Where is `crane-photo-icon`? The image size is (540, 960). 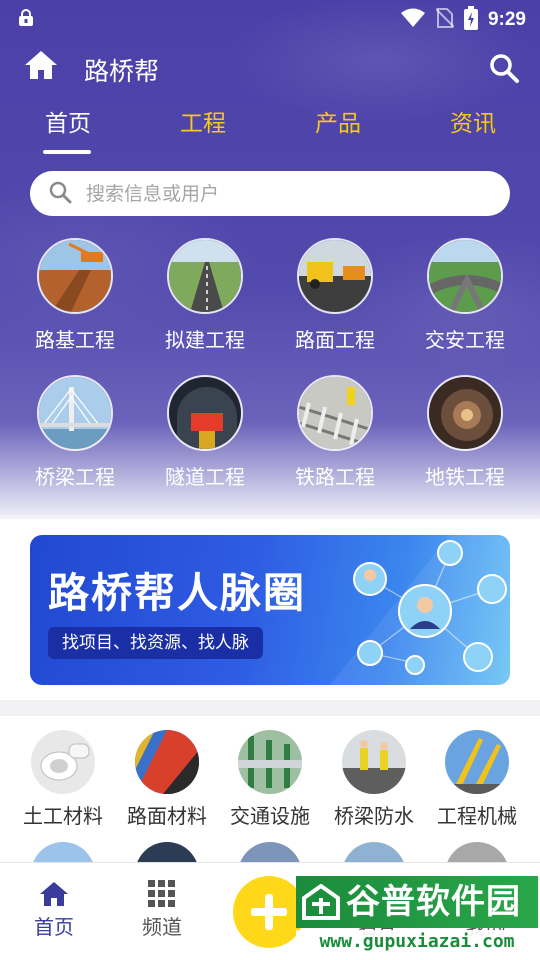
crane-photo-icon is located at coordinates (477, 762).